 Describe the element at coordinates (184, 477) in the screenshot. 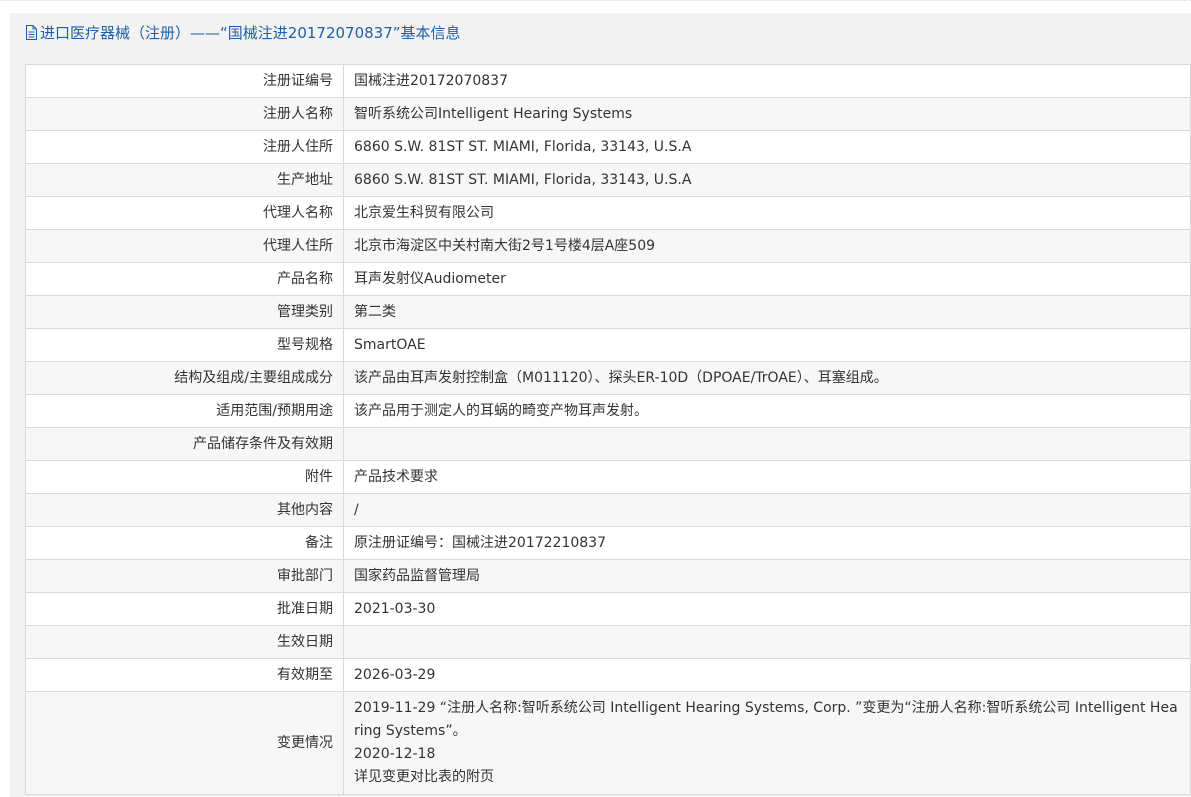

I see `row-label: 附件` at that location.